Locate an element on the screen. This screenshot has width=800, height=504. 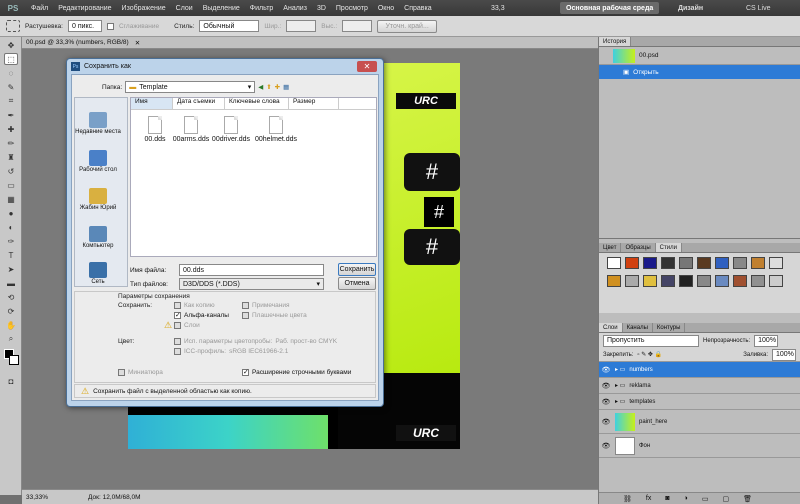
marquee-tool-icon: ⬚ is located at coordinates (11, 59).